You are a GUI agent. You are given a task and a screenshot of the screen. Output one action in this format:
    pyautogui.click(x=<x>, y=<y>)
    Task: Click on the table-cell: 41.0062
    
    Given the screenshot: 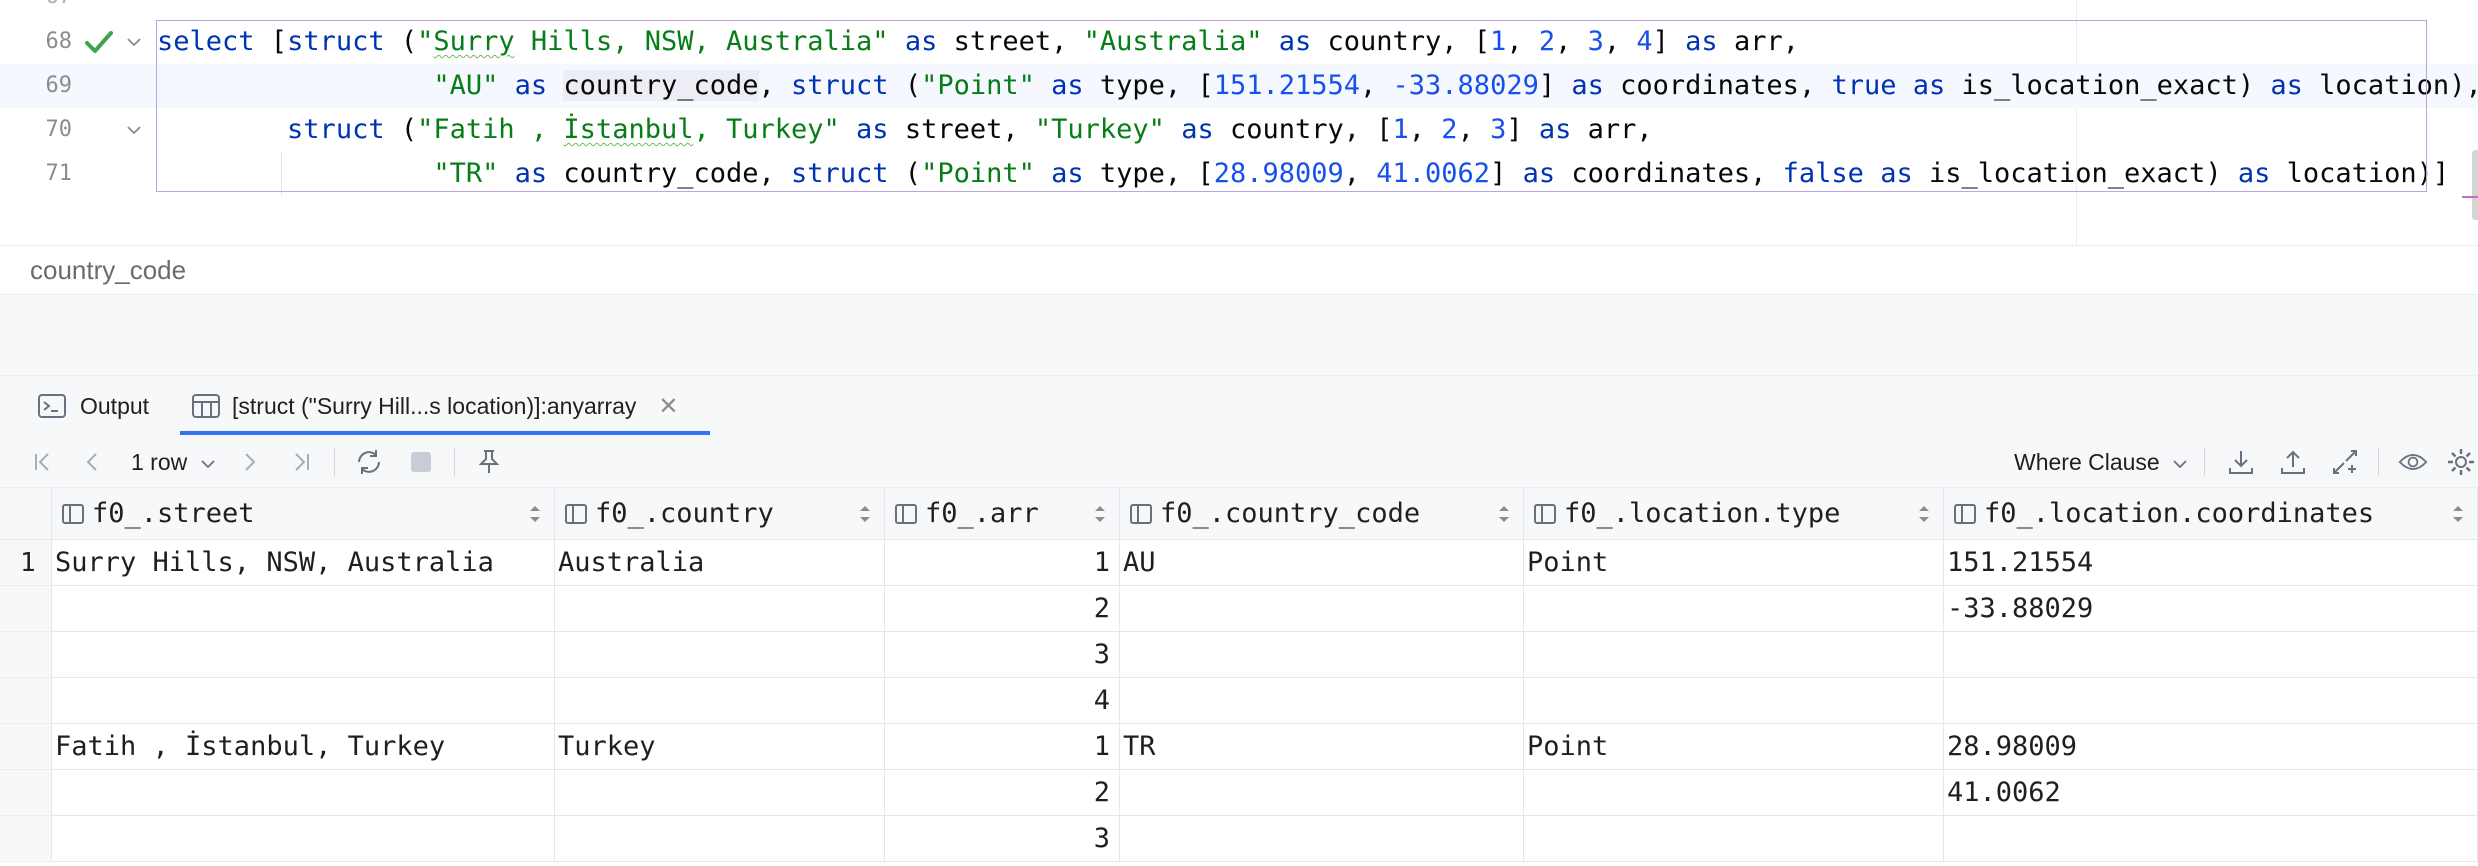 What is the action you would take?
    pyautogui.click(x=2211, y=793)
    